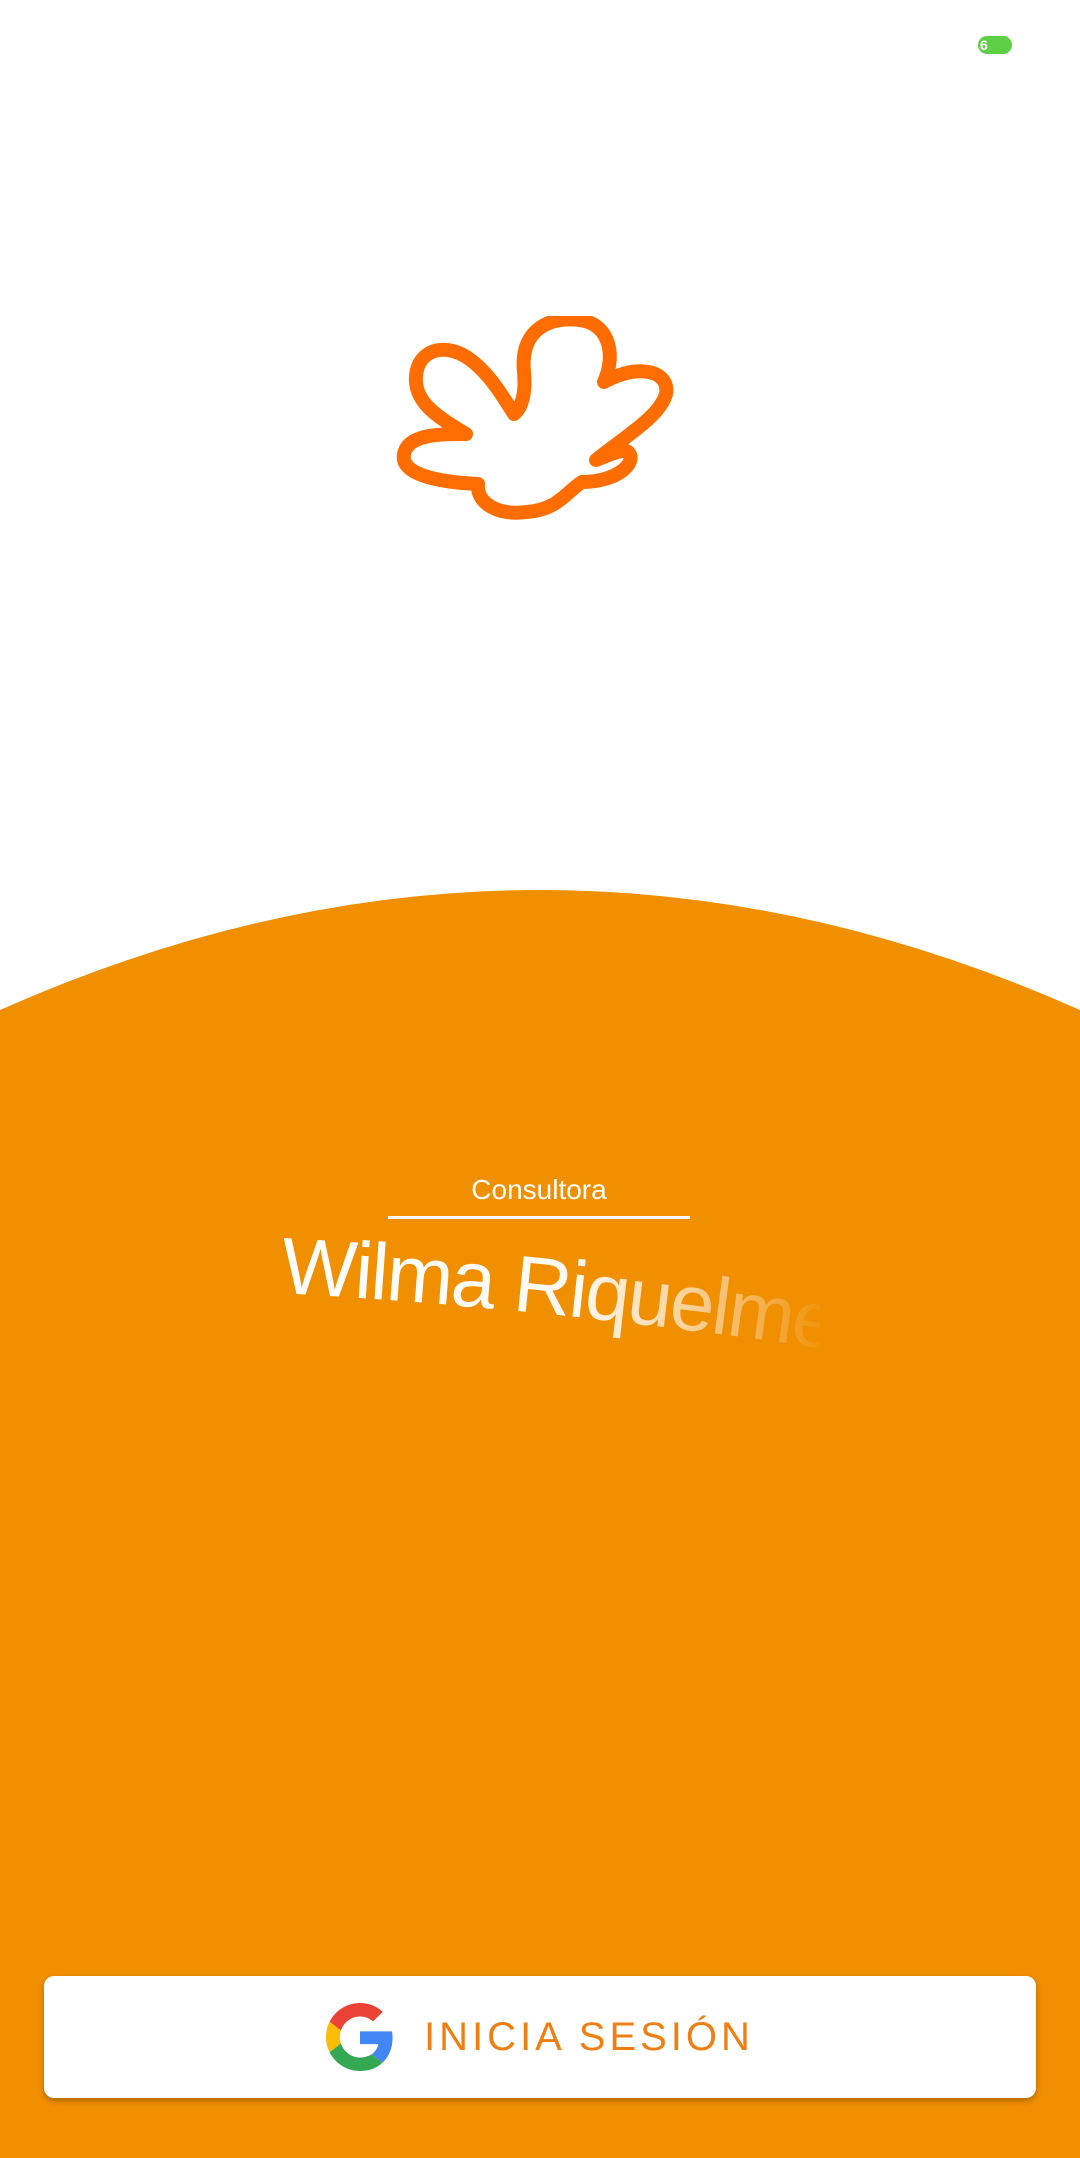 The width and height of the screenshot is (1080, 2158). I want to click on google-login-button: INICIA SESIÓN, so click(540, 2037).